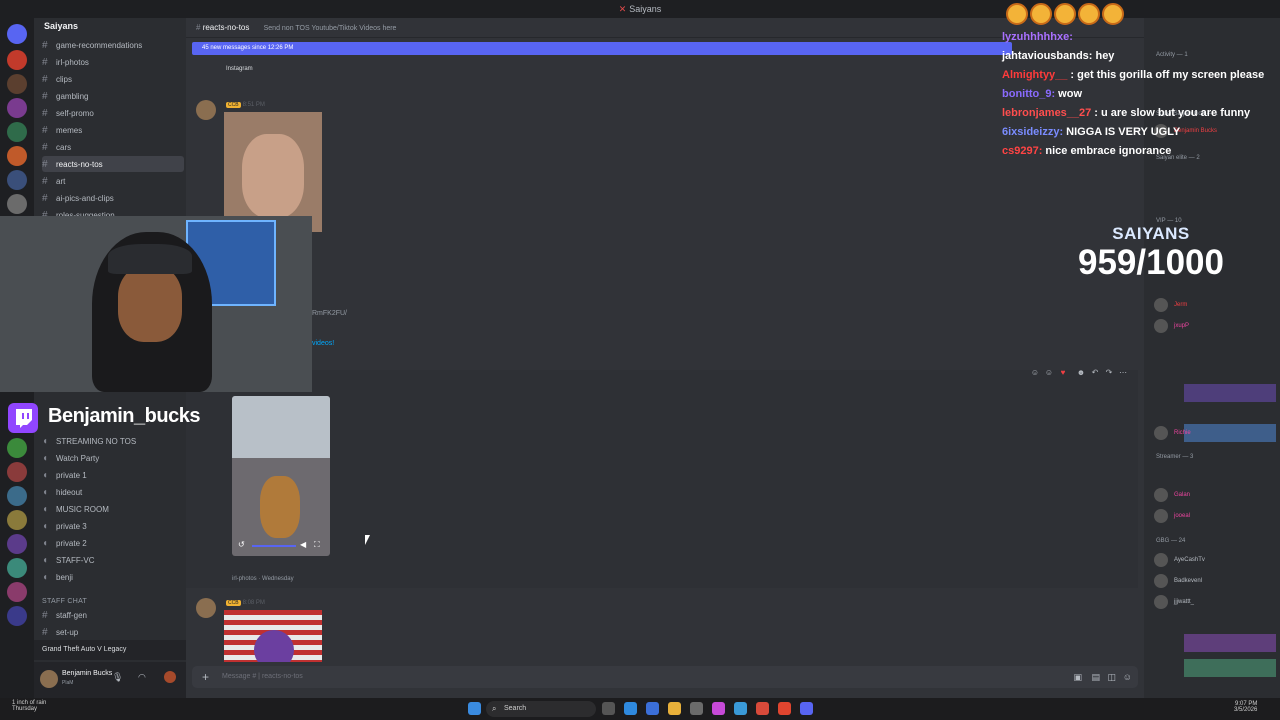 The width and height of the screenshot is (1280, 720). Describe the element at coordinates (113, 62) in the screenshot. I see `channel-item: # irl-photos` at that location.